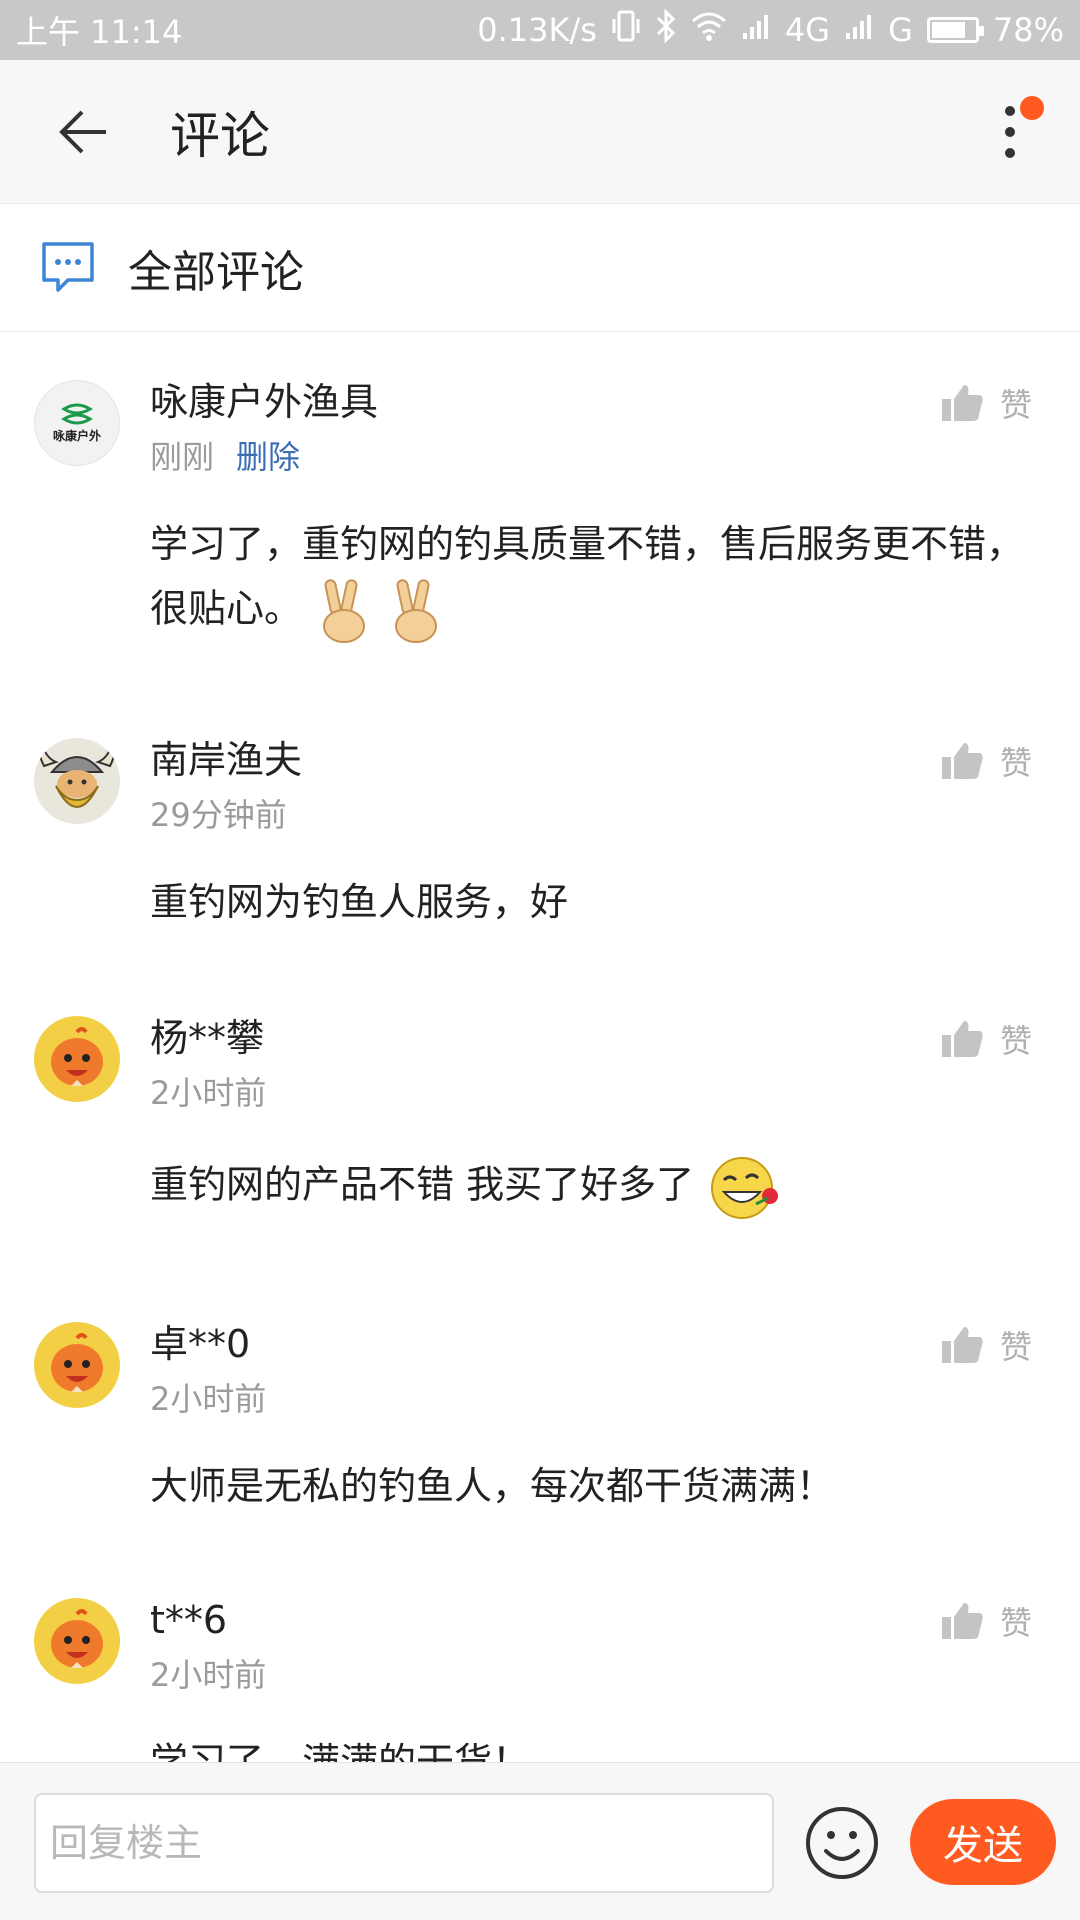  What do you see at coordinates (983, 1842) in the screenshot?
I see `send-button: 发送` at bounding box center [983, 1842].